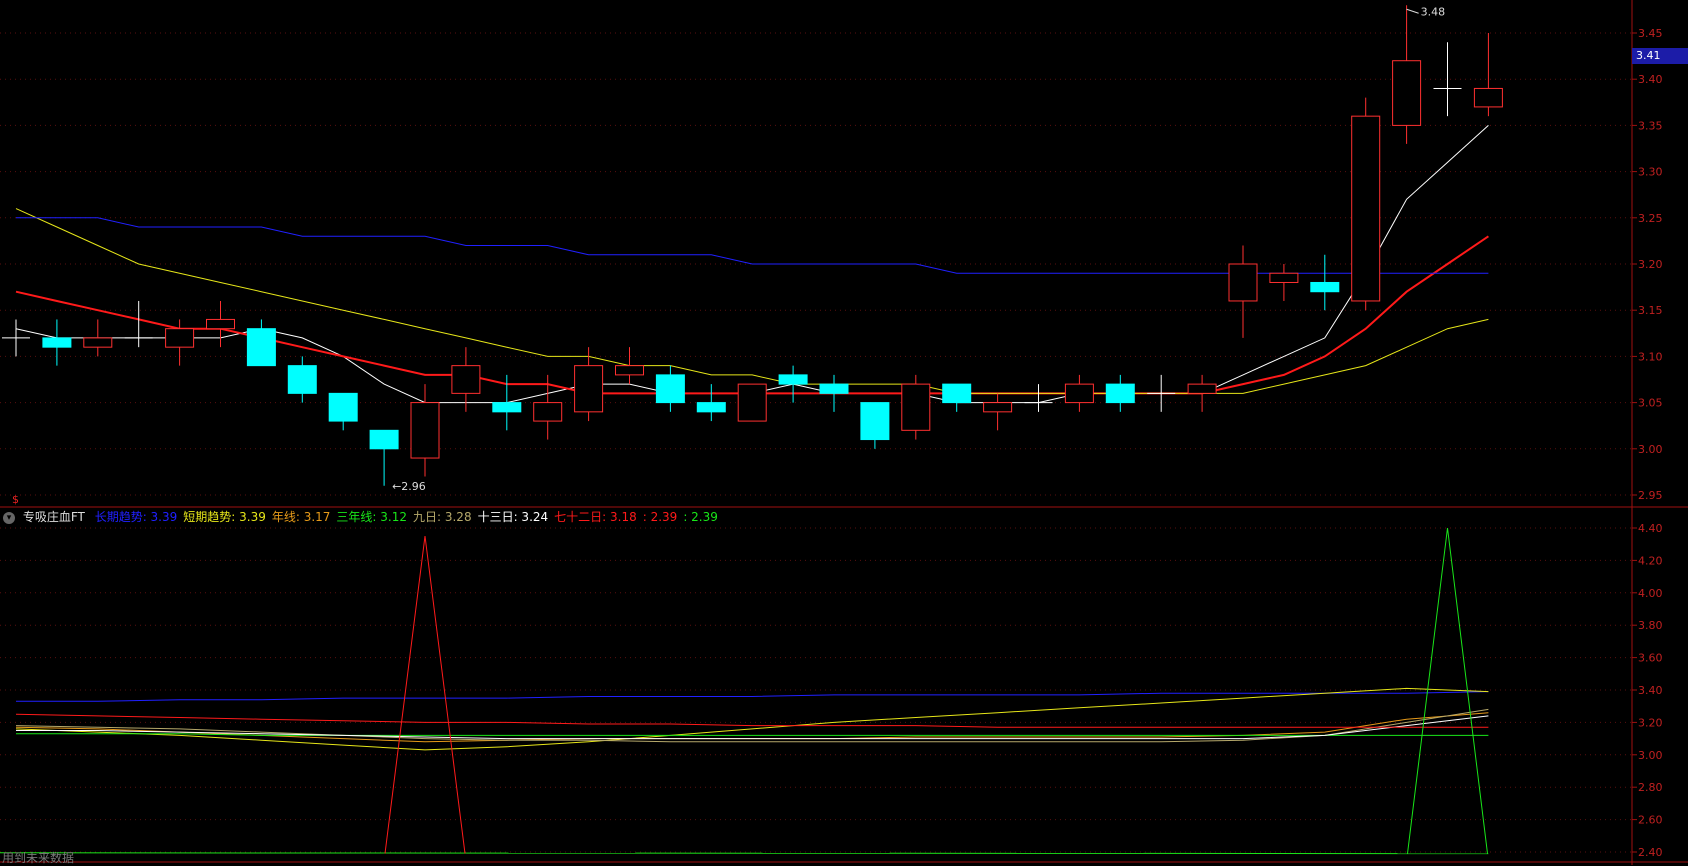  Describe the element at coordinates (1650, 218) in the screenshot. I see `y-tick-label: 3.25` at that location.